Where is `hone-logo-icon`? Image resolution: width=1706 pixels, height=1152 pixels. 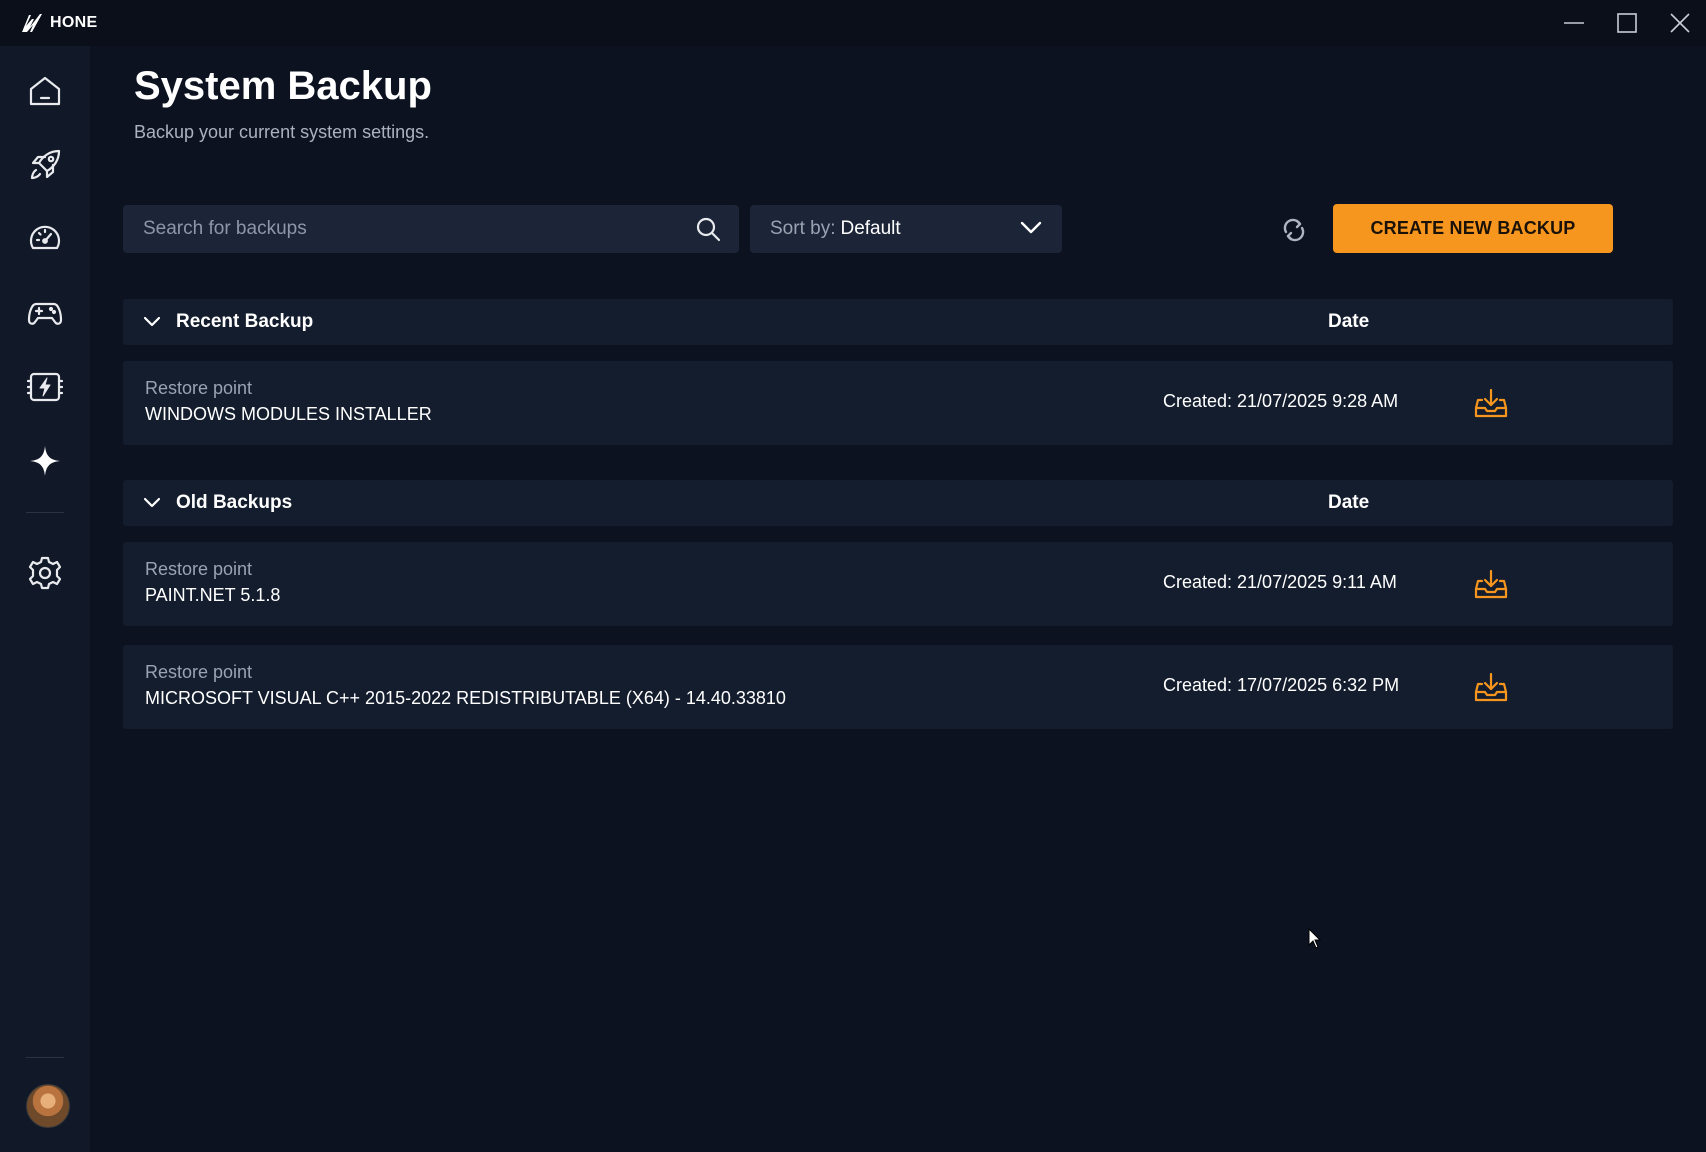
hone-logo-icon is located at coordinates (32, 22).